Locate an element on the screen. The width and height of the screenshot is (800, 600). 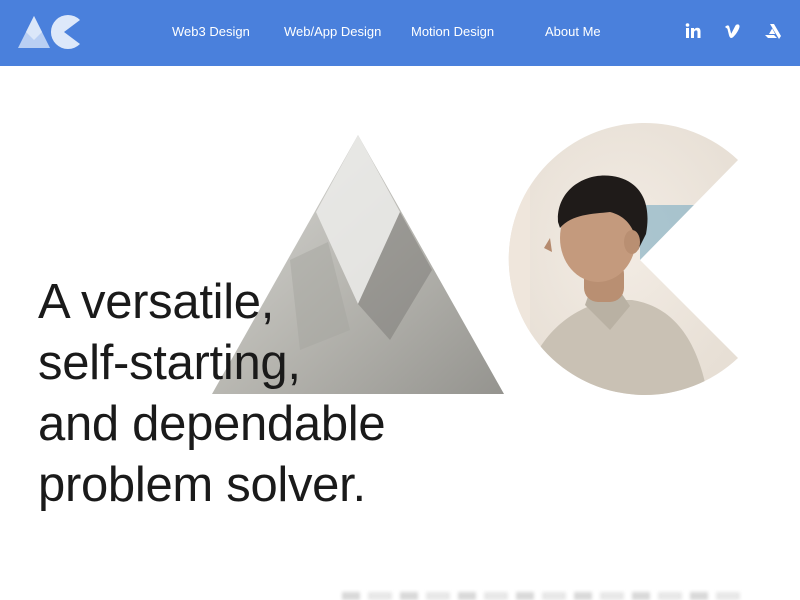
vimeo-icon is located at coordinates (734, 32).